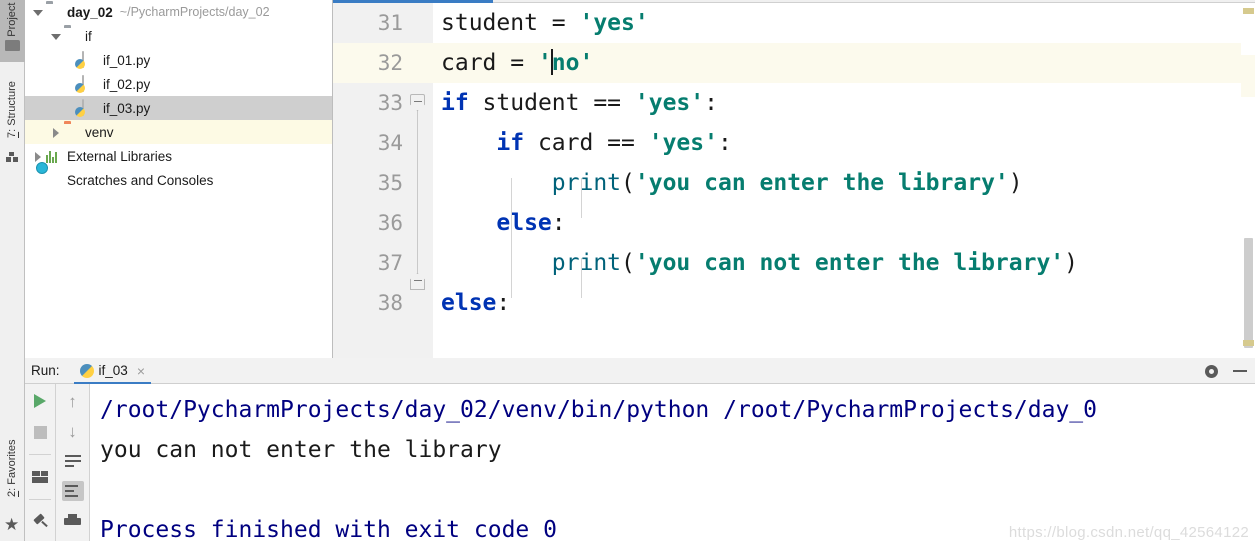 The width and height of the screenshot is (1255, 541). I want to click on fold-marker-close, so click(417, 281).